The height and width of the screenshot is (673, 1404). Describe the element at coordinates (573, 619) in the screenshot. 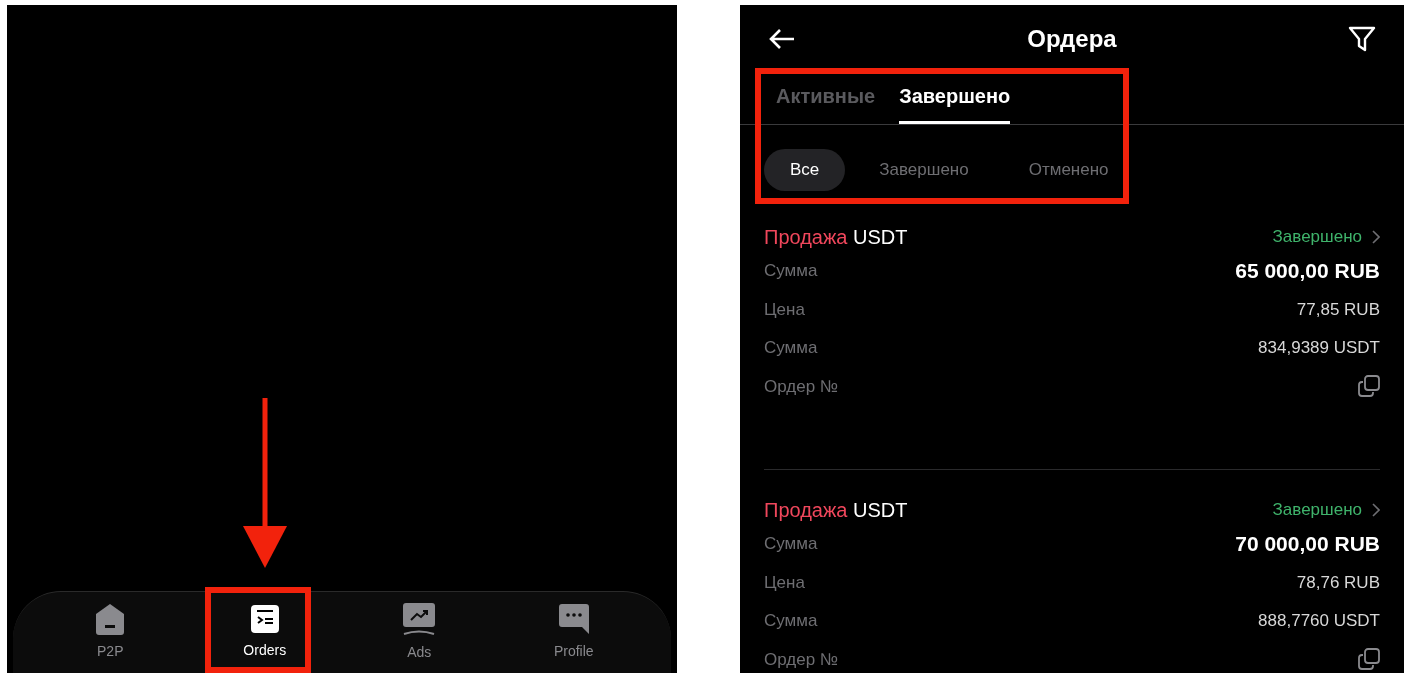

I see `chat-icon` at that location.